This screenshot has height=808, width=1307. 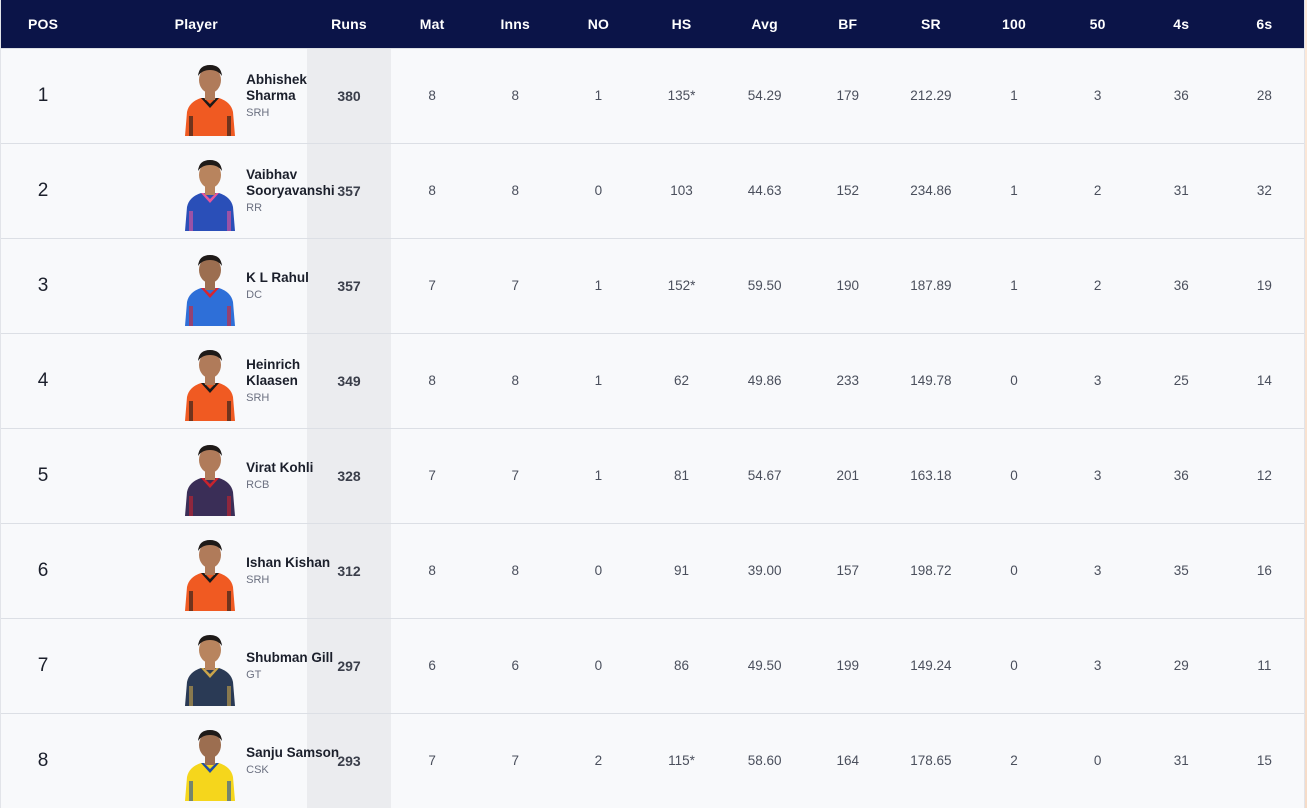 I want to click on pos-cell: 2, so click(x=43, y=190).